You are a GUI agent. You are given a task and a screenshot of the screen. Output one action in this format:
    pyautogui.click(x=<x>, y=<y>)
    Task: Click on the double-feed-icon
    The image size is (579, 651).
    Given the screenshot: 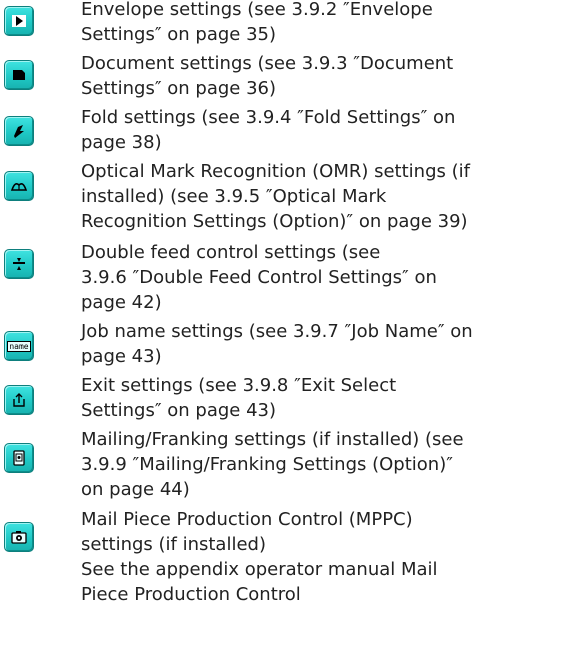 What is the action you would take?
    pyautogui.click(x=19, y=264)
    